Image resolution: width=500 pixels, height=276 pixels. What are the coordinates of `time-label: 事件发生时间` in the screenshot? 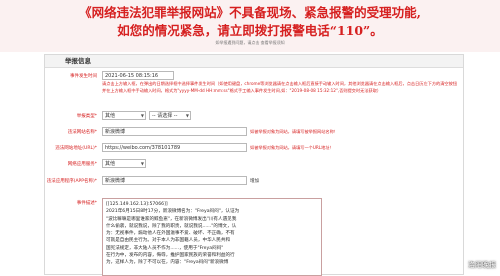 It's located at (83, 76).